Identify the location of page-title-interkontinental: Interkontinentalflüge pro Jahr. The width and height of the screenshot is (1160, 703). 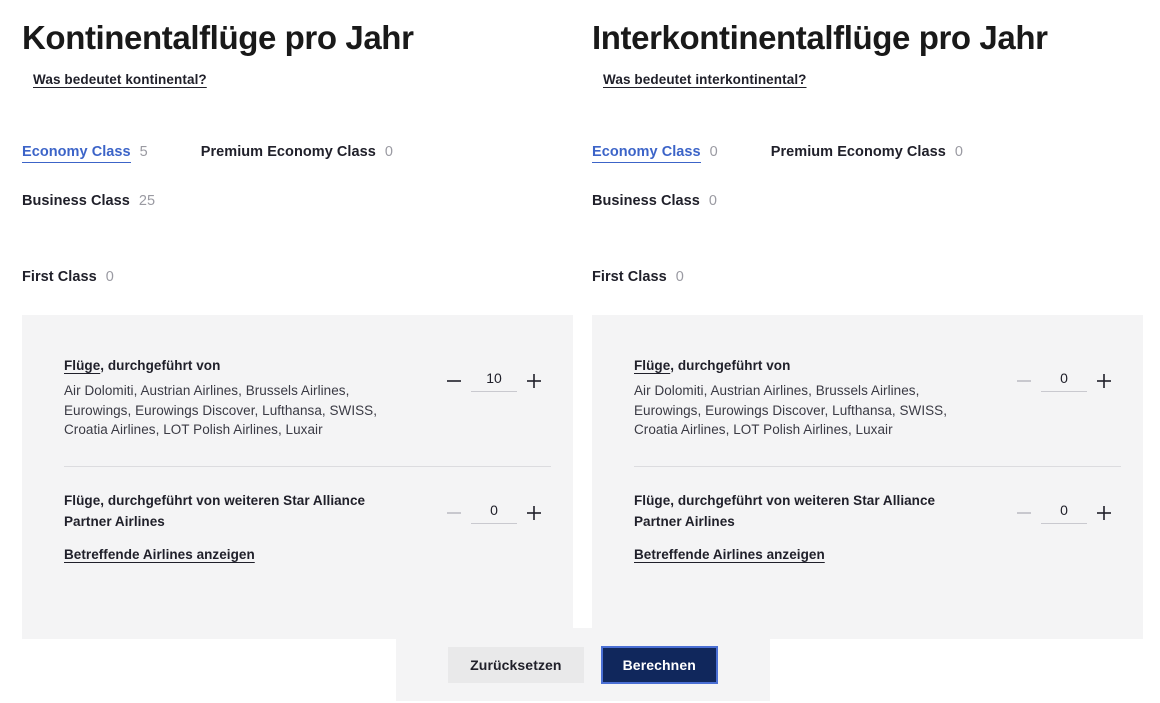
(820, 37).